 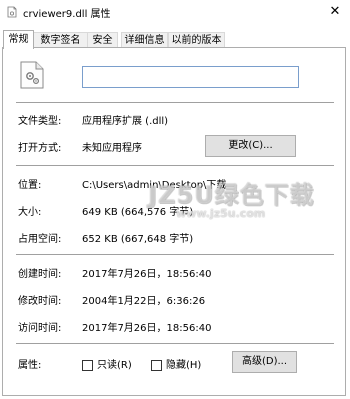 What do you see at coordinates (40, 274) in the screenshot?
I see `created-label: 创建时间:` at bounding box center [40, 274].